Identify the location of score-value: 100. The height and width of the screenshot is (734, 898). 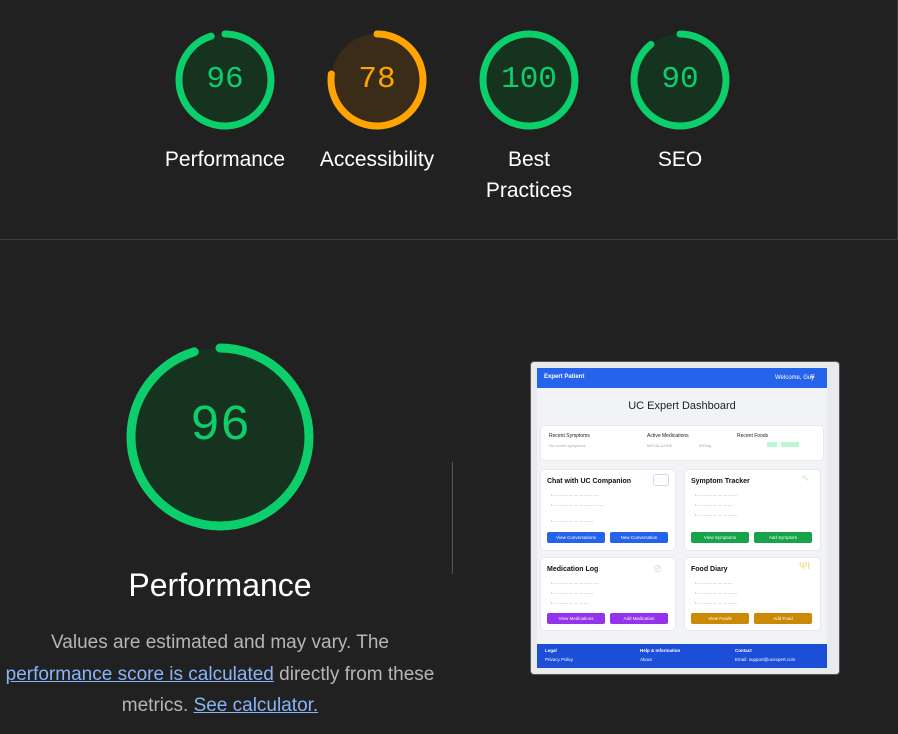
(529, 79).